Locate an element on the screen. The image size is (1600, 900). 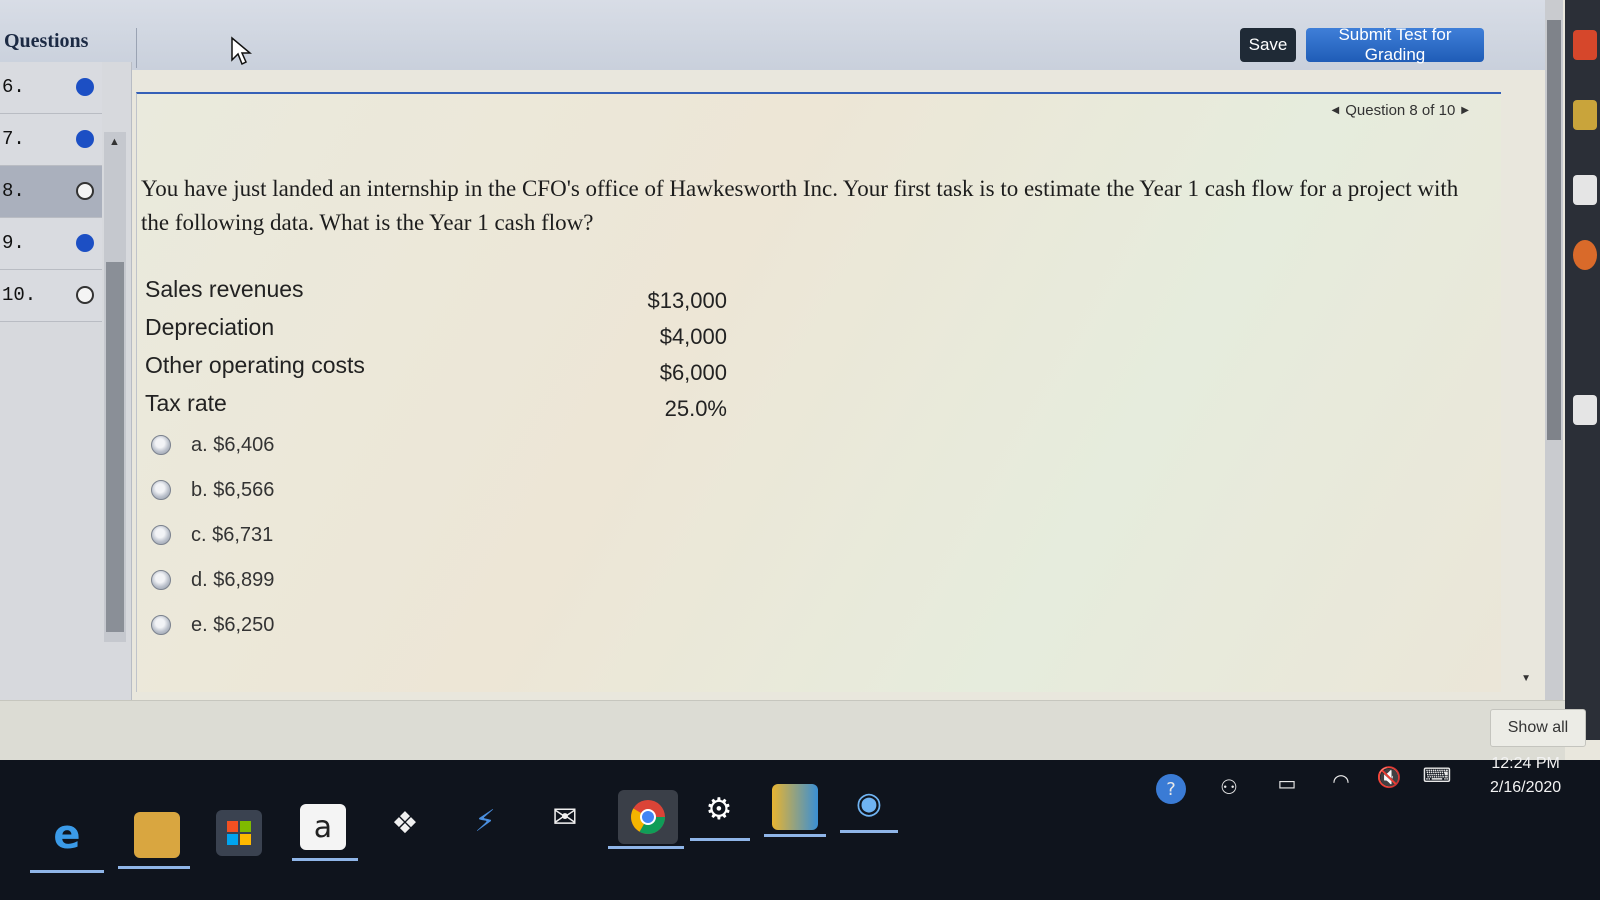
page-scrollbar is located at coordinates (1554, 370).